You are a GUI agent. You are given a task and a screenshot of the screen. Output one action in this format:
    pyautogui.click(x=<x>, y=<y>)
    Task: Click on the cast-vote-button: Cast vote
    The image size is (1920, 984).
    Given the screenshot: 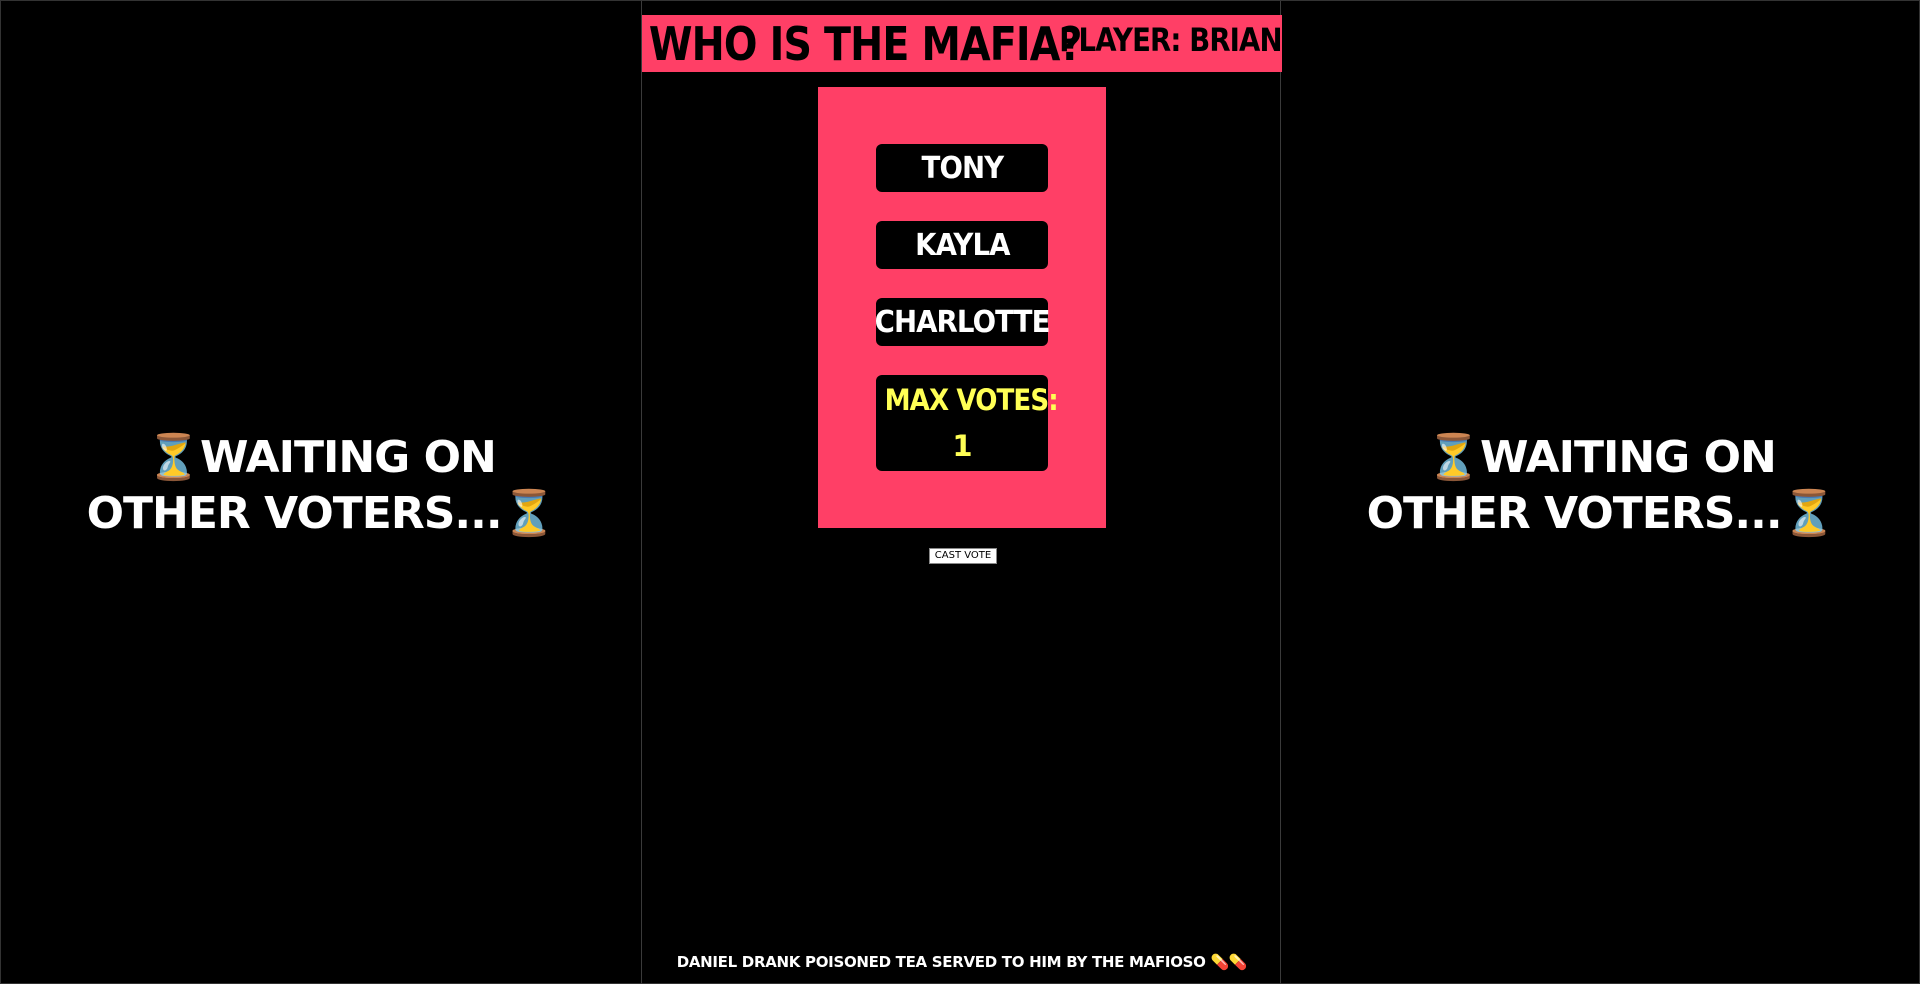 What is the action you would take?
    pyautogui.click(x=963, y=556)
    